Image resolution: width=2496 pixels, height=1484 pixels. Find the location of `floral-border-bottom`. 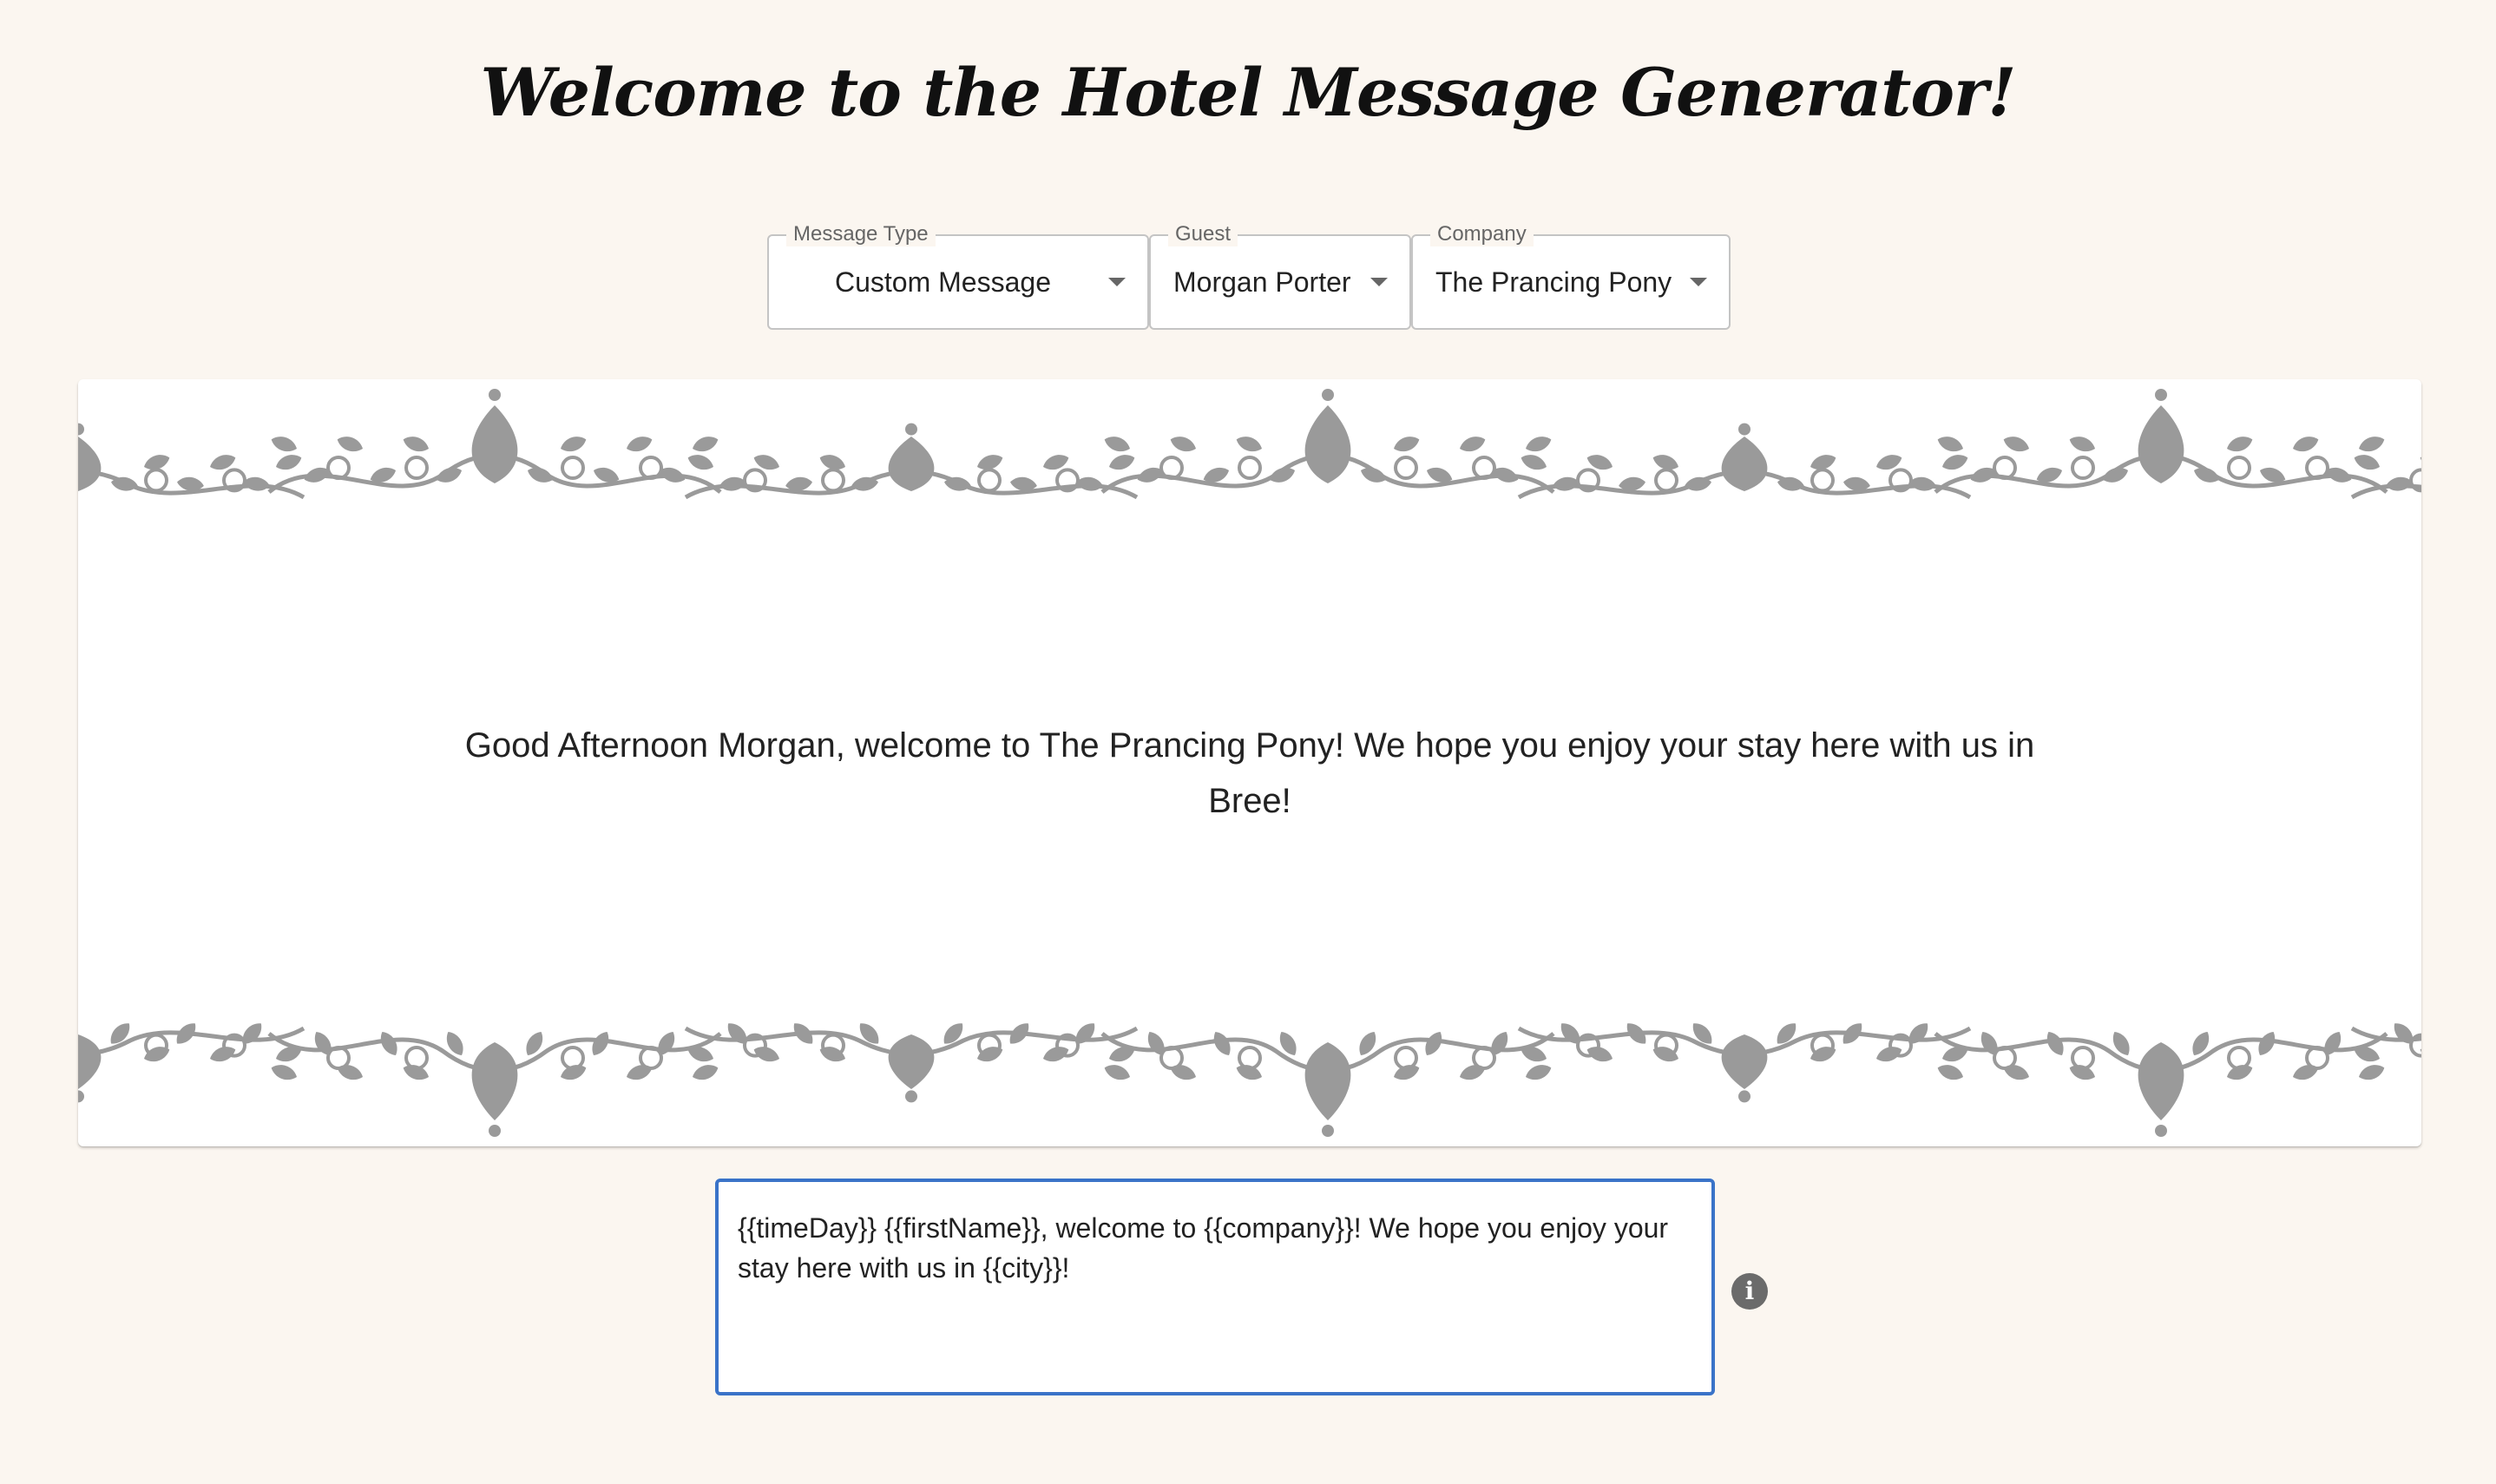

floral-border-bottom is located at coordinates (1249, 1080).